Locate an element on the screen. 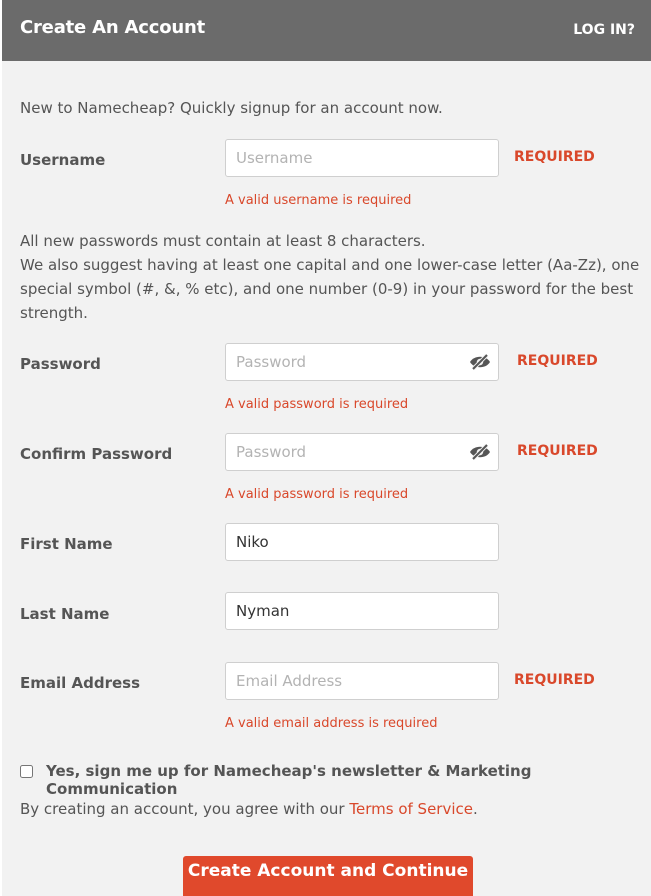  email-error: A valid email address is required is located at coordinates (331, 723).